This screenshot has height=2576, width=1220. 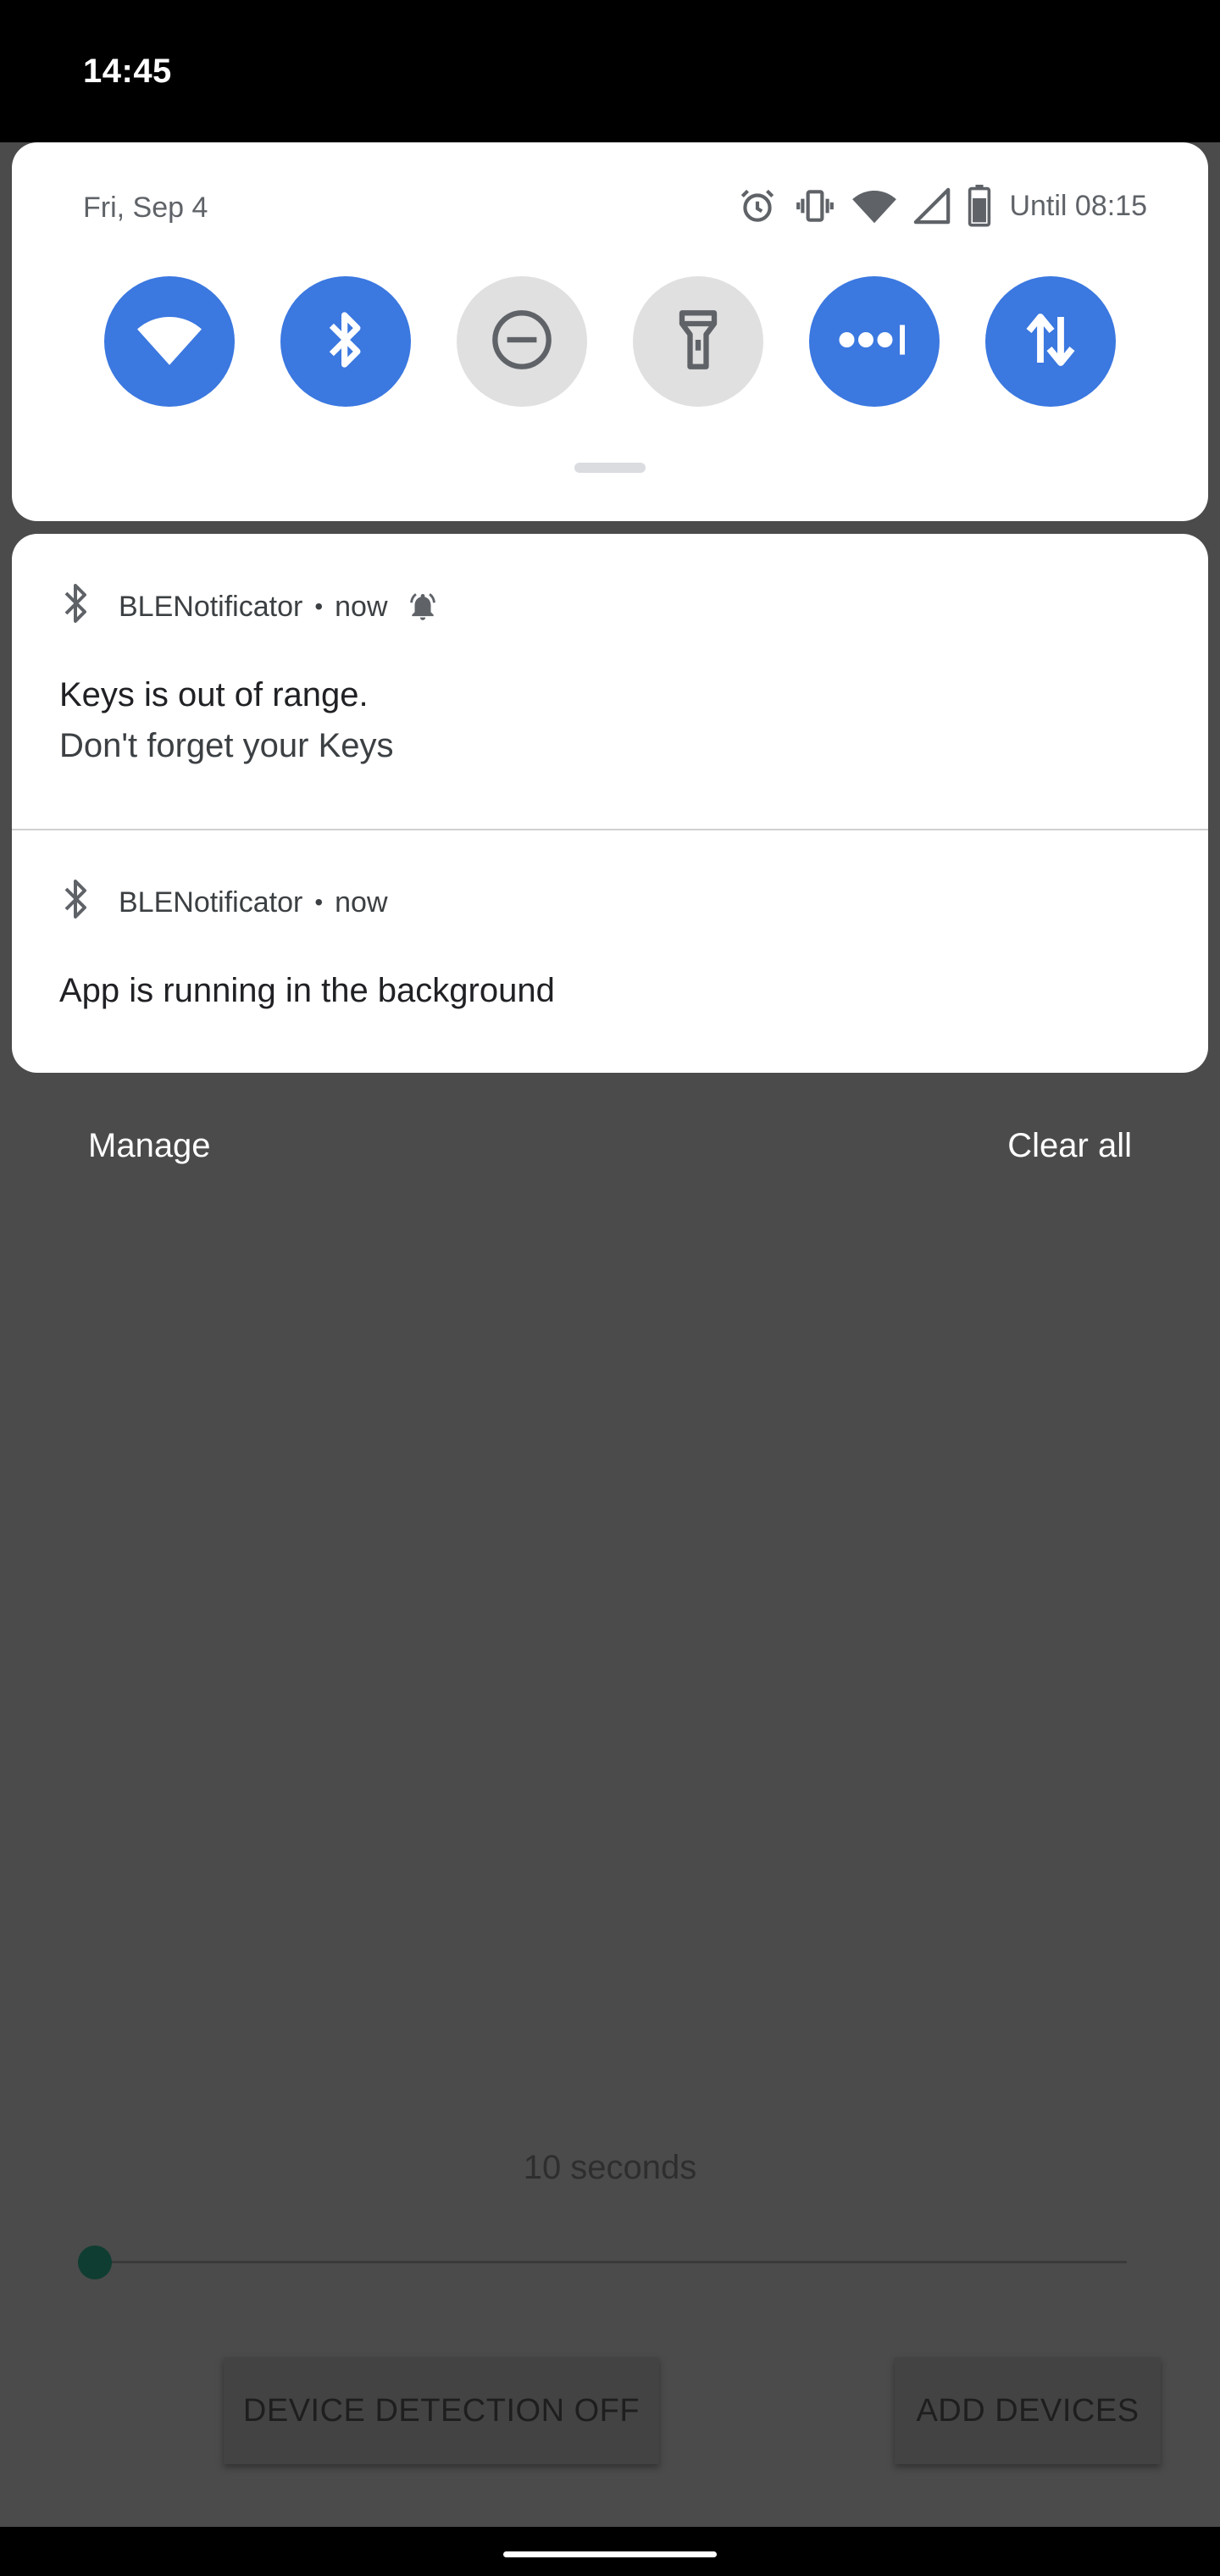 What do you see at coordinates (610, 468) in the screenshot?
I see `expand-handle` at bounding box center [610, 468].